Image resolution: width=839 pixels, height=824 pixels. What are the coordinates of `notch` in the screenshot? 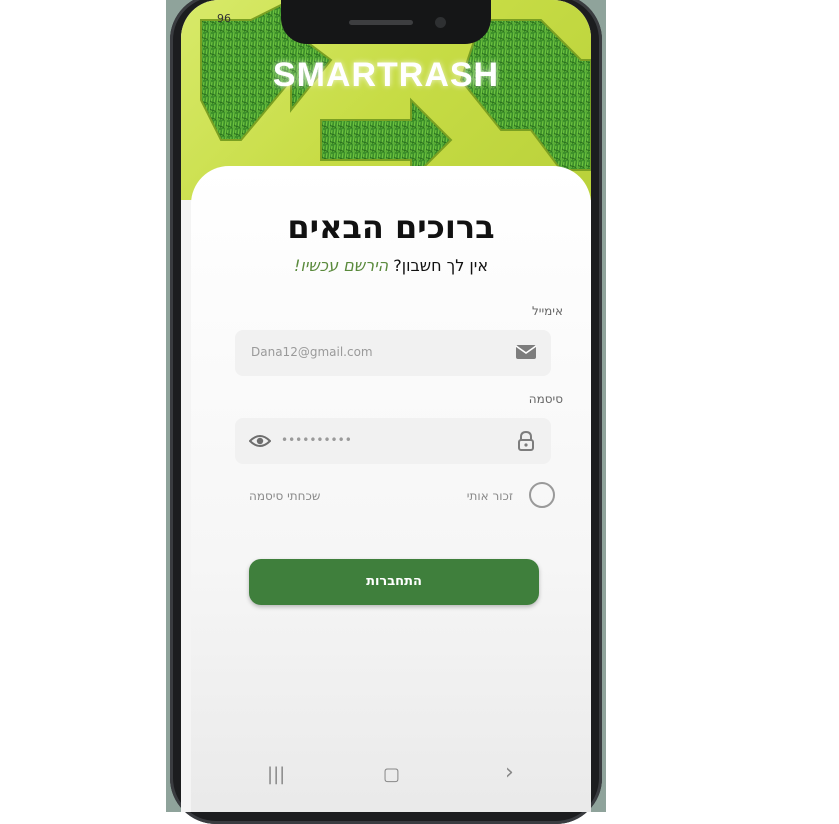 It's located at (386, 22).